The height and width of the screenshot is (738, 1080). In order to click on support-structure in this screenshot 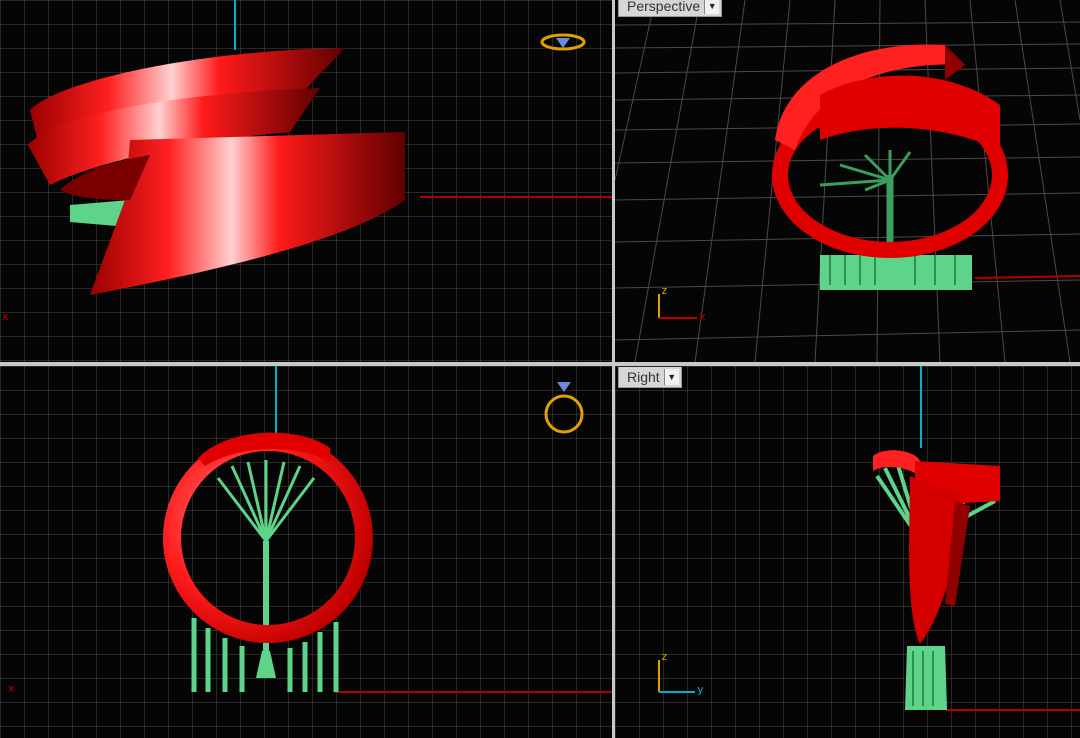, I will do `click(895, 220)`.